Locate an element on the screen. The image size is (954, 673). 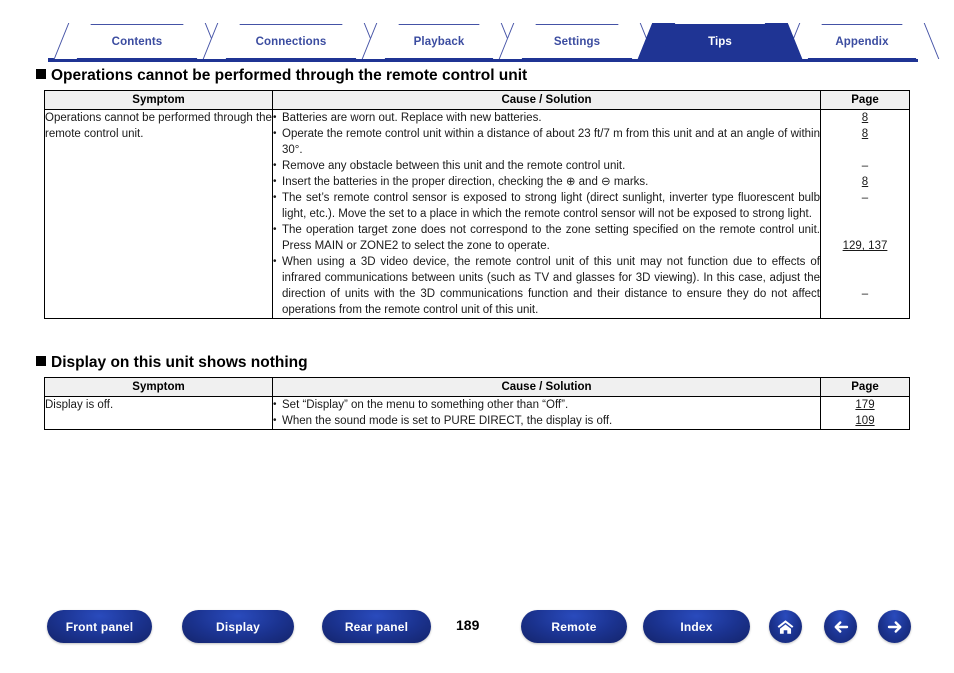
footer-button-index: Index is located at coordinates (696, 626).